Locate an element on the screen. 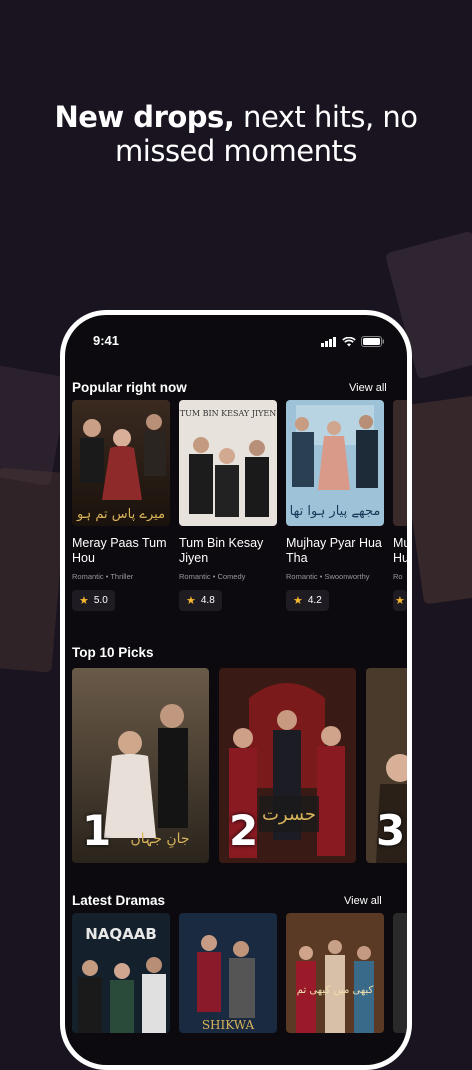 This screenshot has width=472, height=1070. svg-text: NAQAAB is located at coordinates (121, 934).